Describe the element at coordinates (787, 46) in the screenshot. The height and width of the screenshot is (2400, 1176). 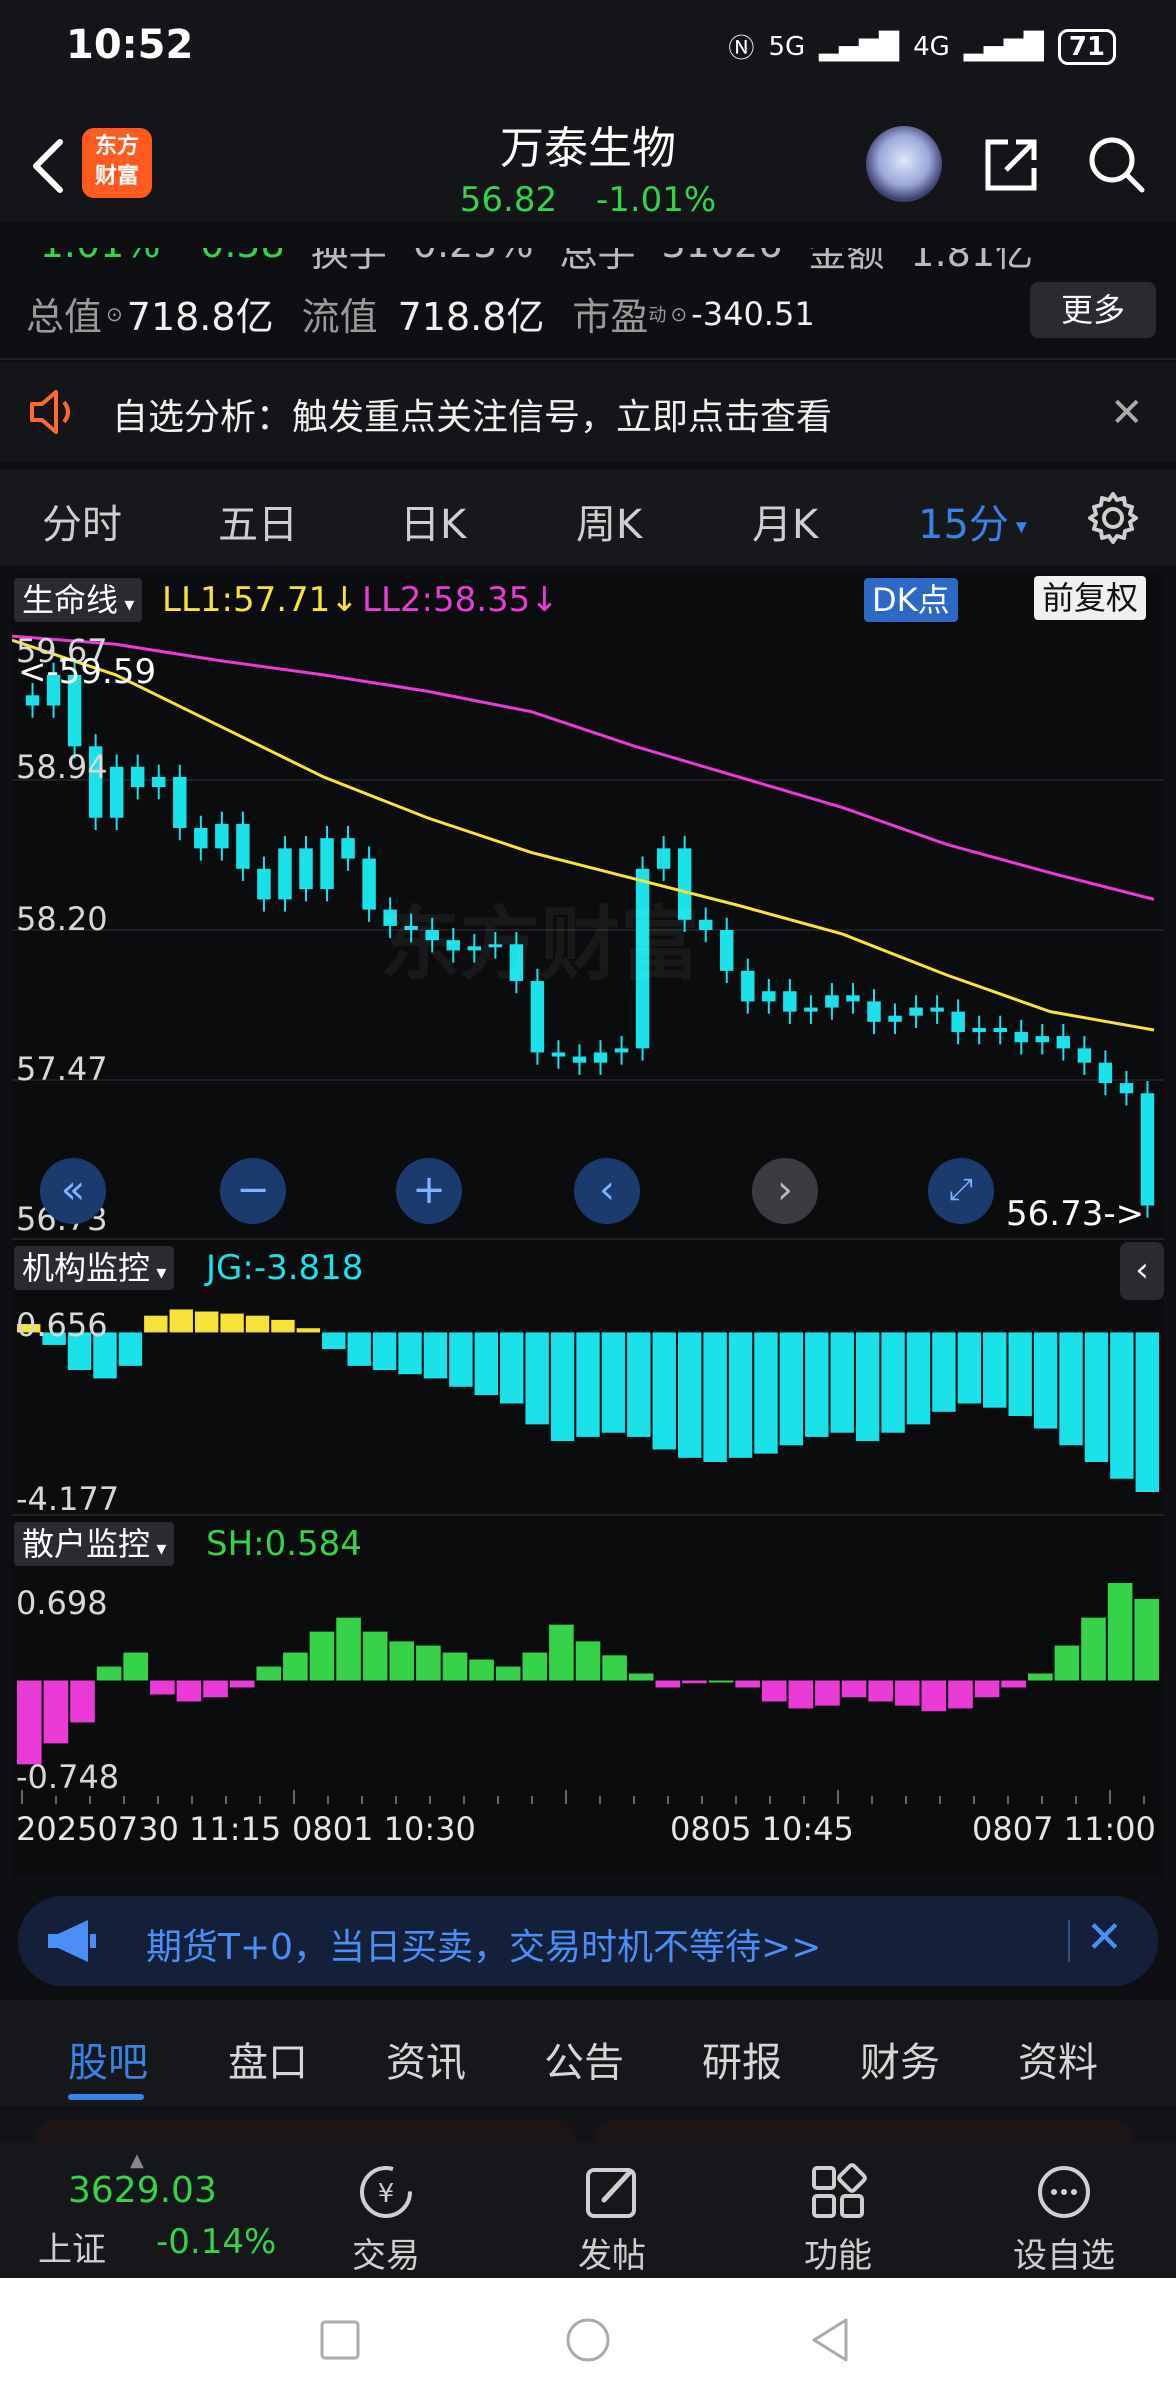
I see `network-5g: 5G` at that location.